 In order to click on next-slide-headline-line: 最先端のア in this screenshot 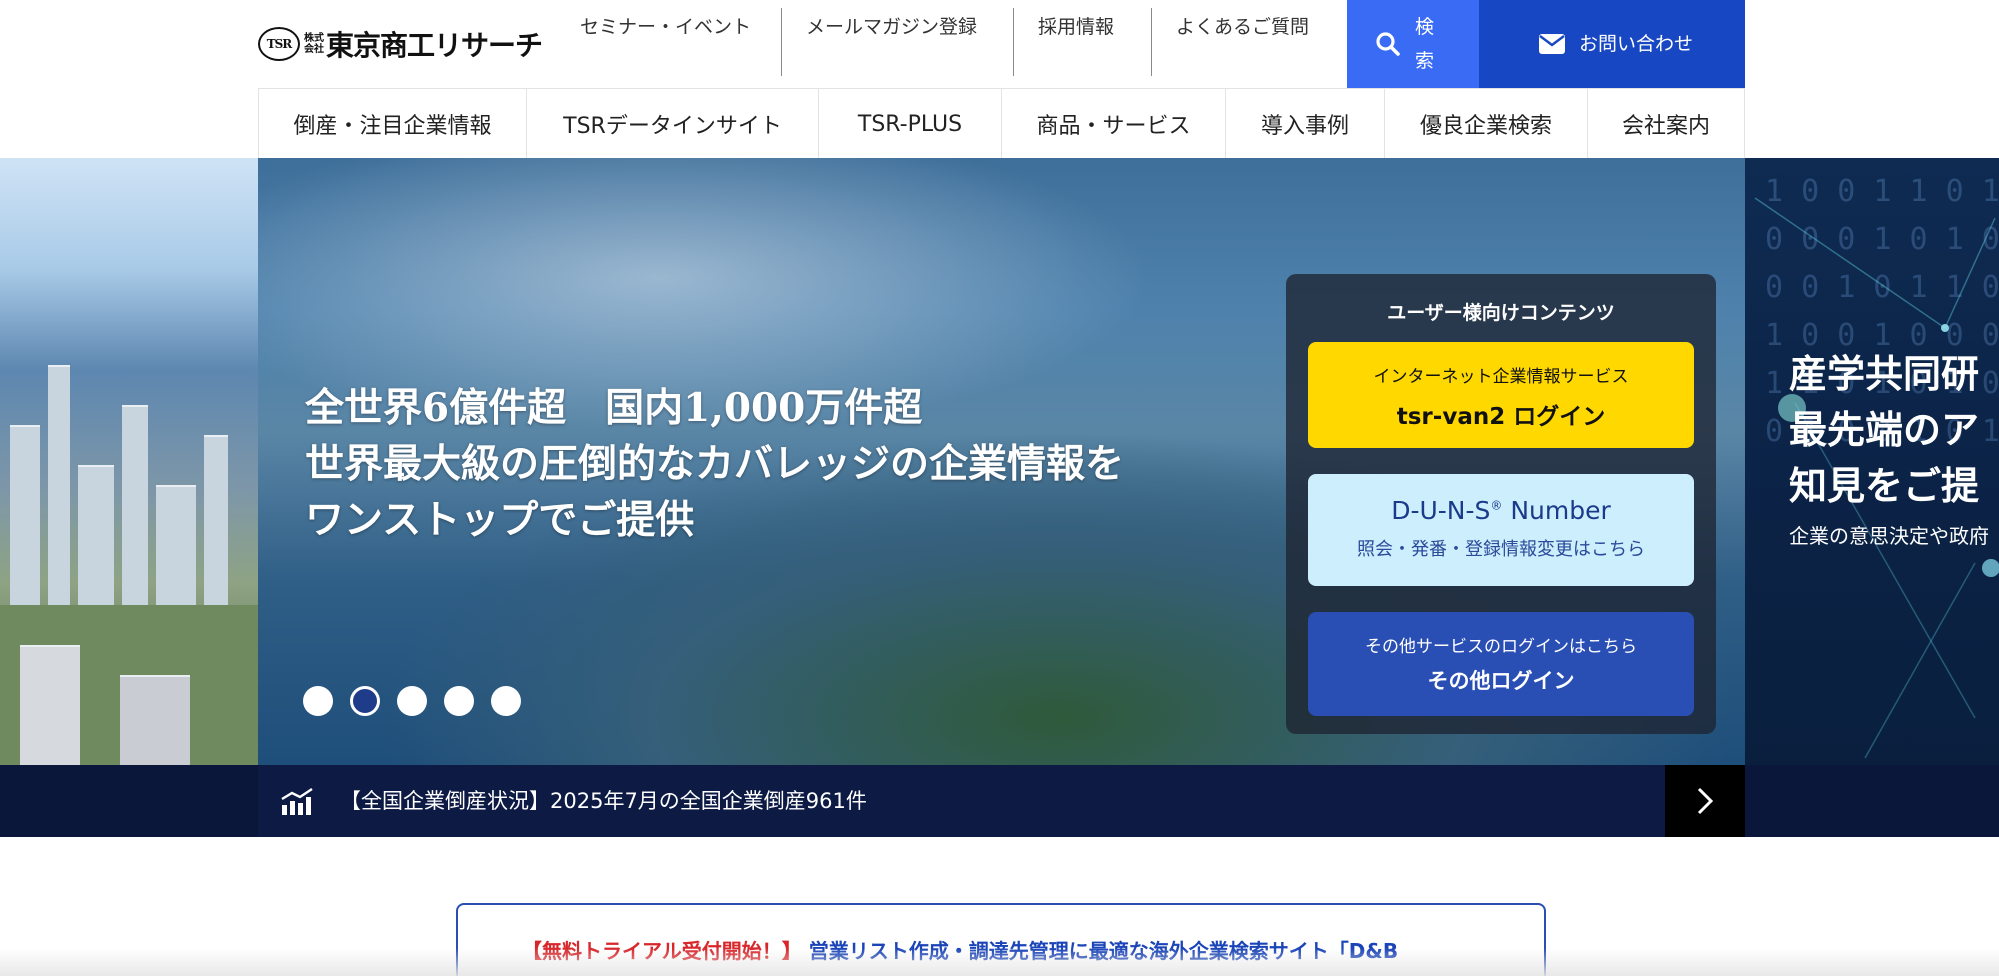, I will do `click(1884, 429)`.